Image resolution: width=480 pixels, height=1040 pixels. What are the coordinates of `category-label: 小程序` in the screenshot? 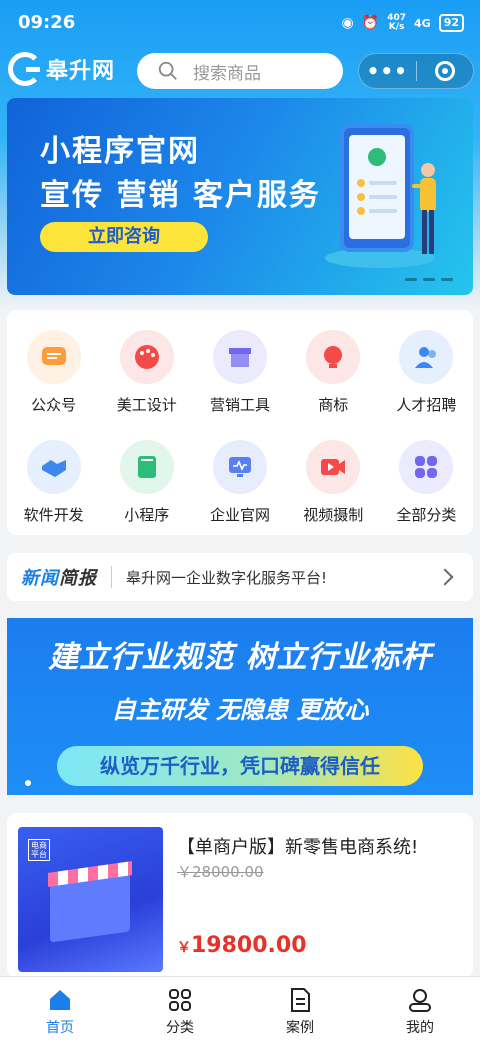 It's located at (147, 514).